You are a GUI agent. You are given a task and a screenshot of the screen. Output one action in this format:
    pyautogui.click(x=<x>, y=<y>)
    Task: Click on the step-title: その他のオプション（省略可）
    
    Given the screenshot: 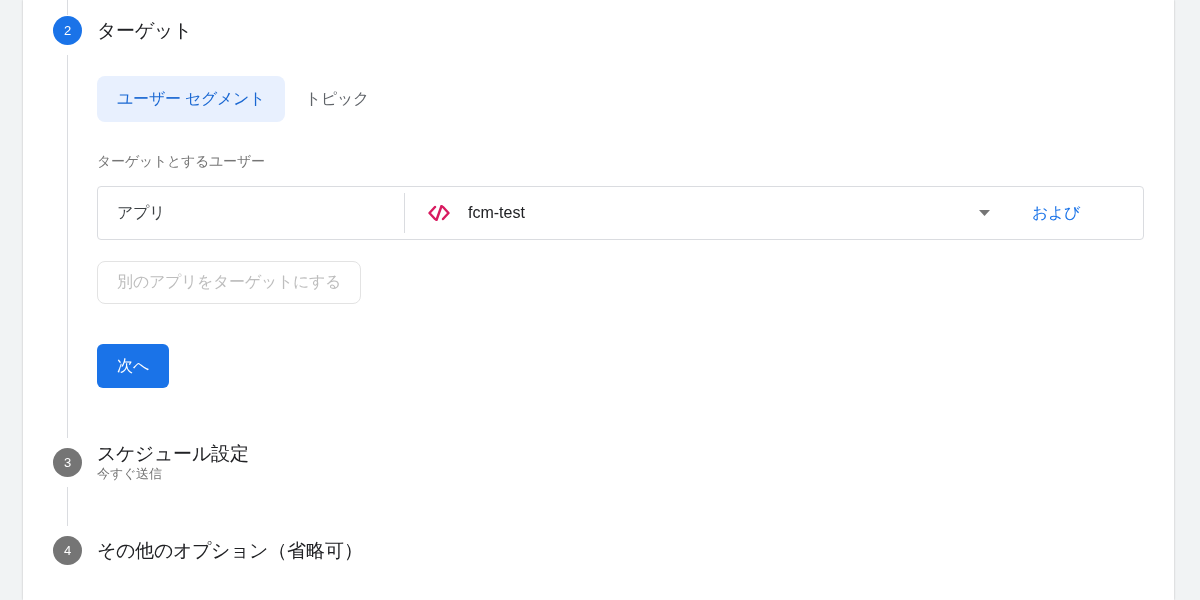 What is the action you would take?
    pyautogui.click(x=230, y=550)
    